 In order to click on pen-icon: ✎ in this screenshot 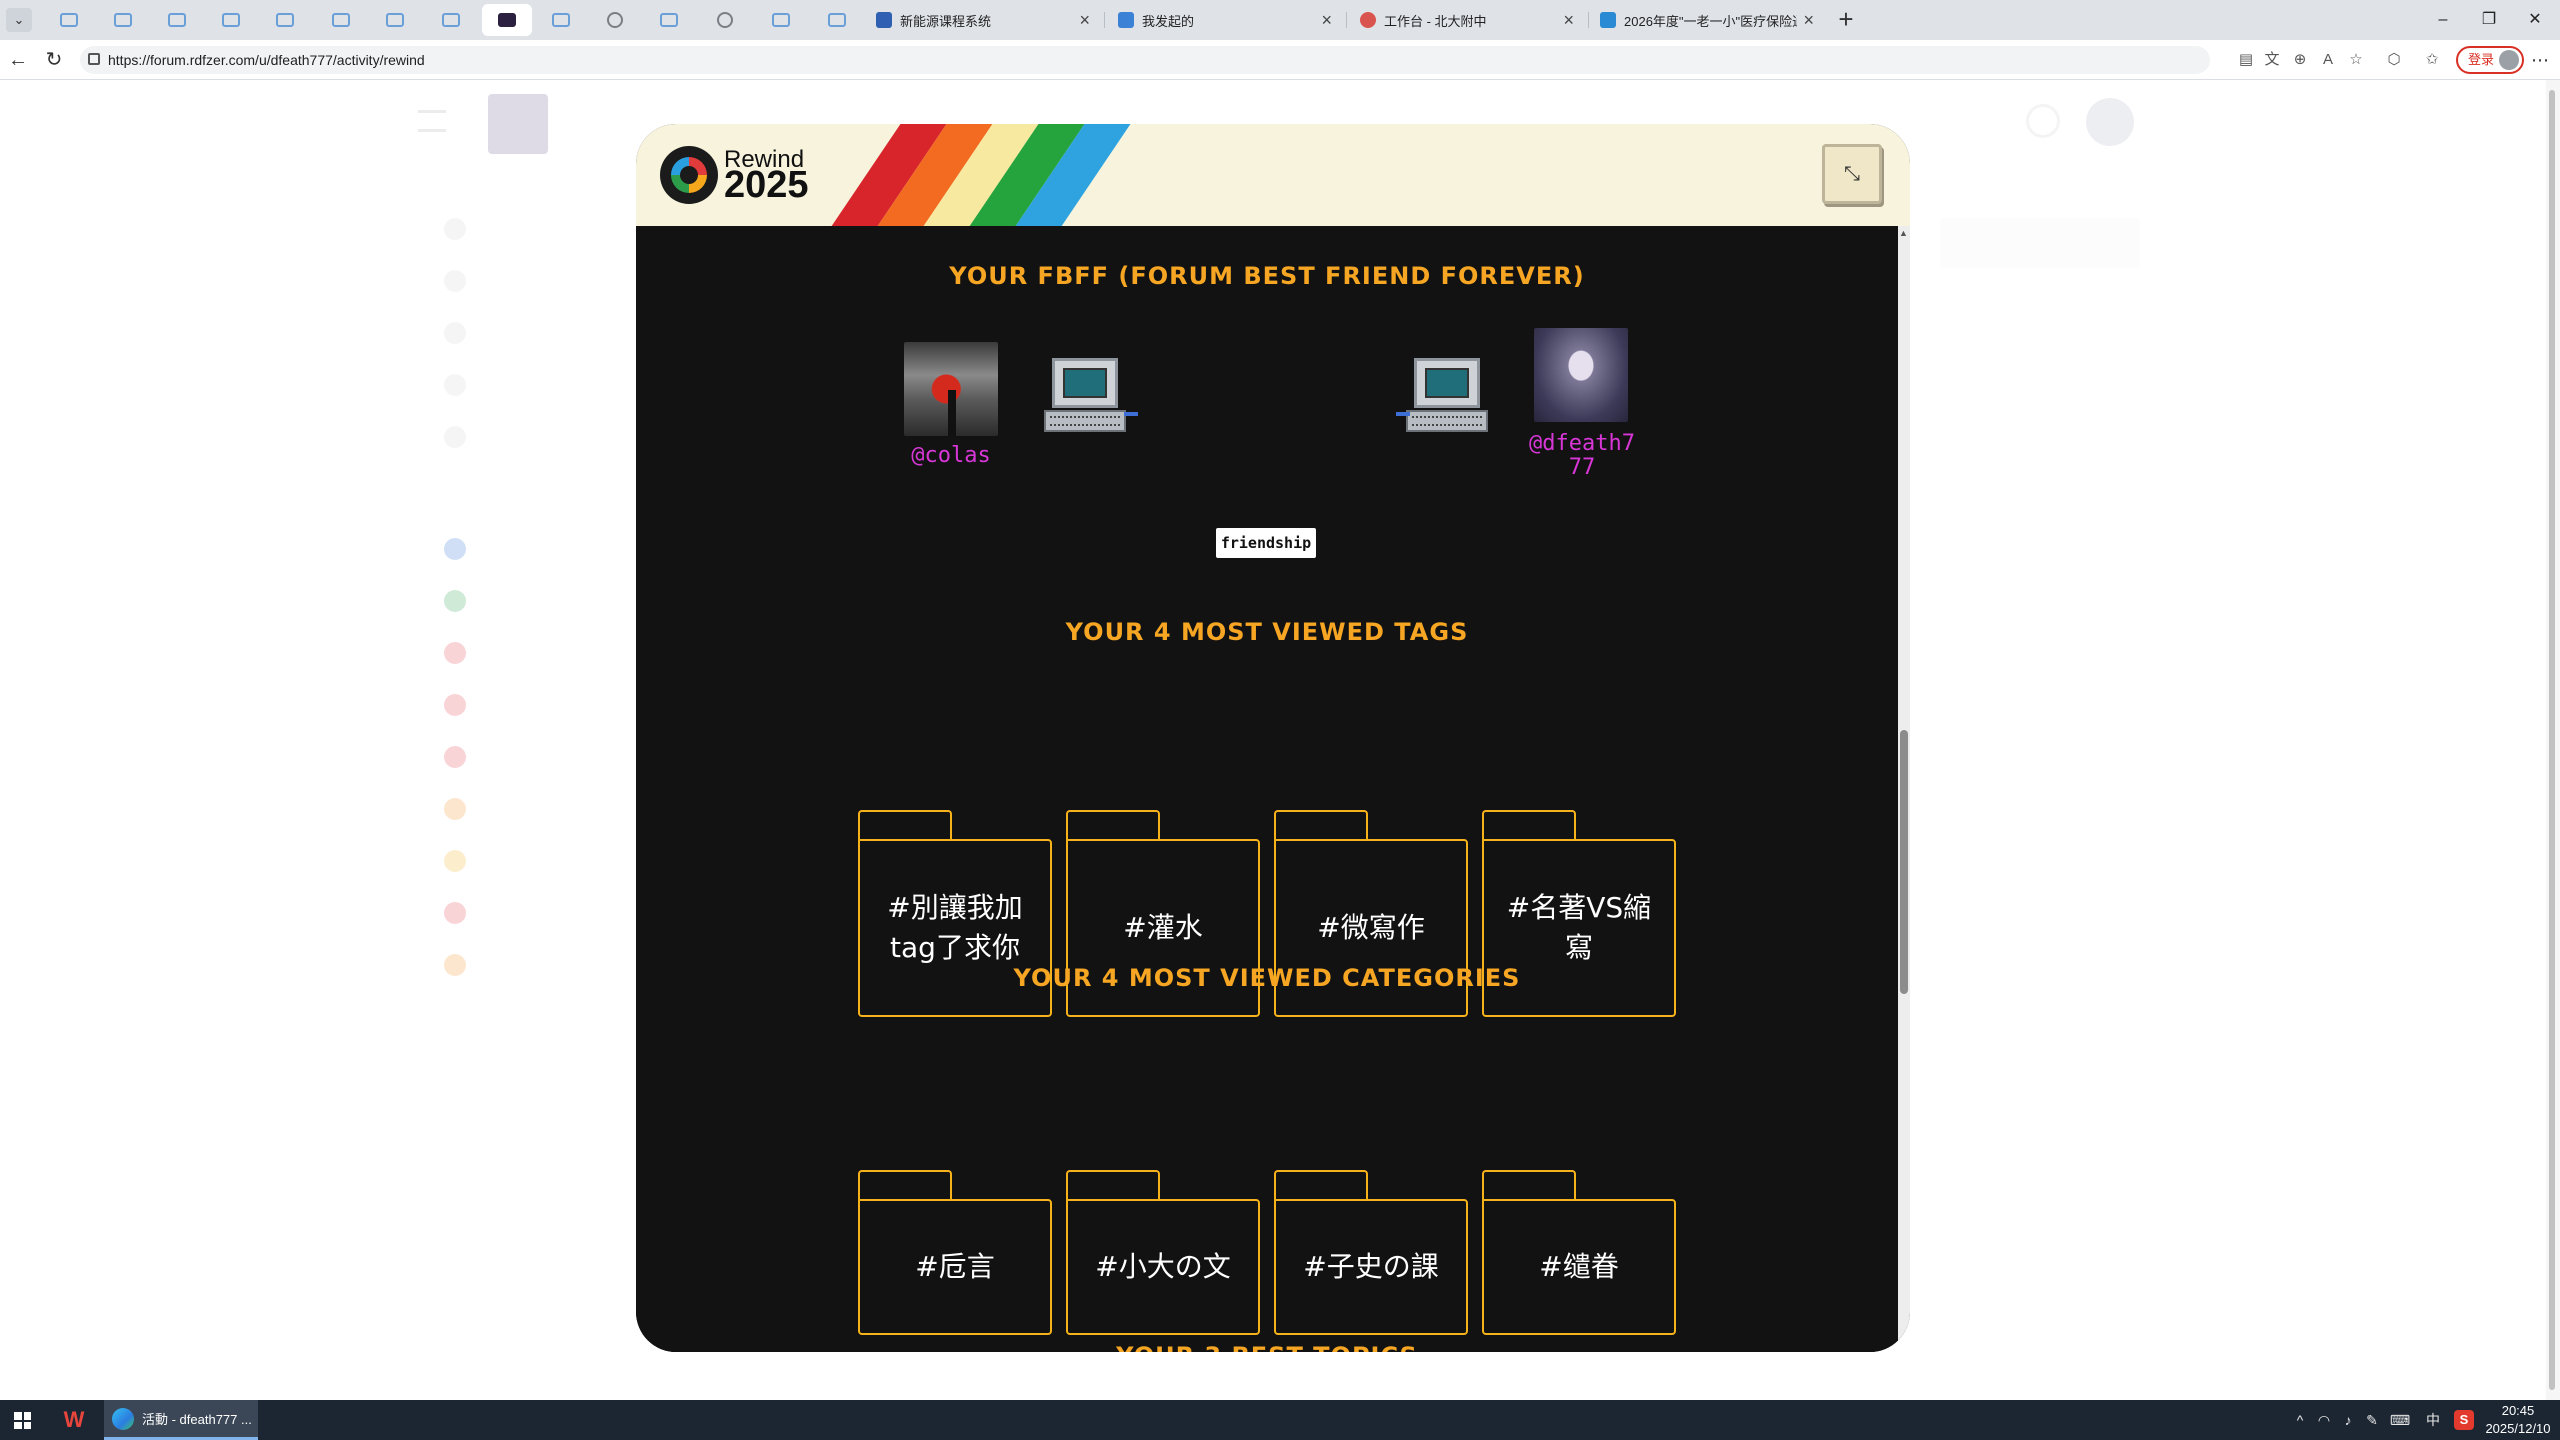, I will do `click(2372, 1420)`.